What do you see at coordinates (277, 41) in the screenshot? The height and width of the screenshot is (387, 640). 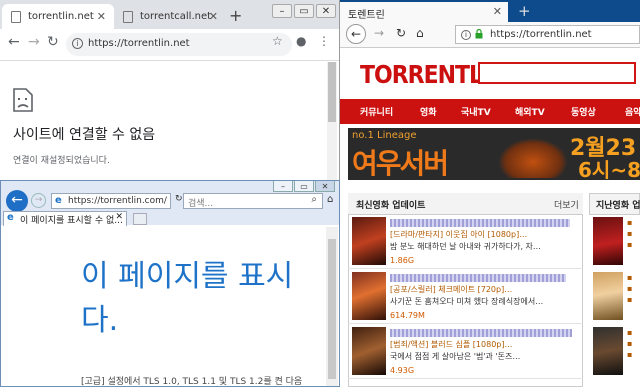 I see `star-icon: ☆` at bounding box center [277, 41].